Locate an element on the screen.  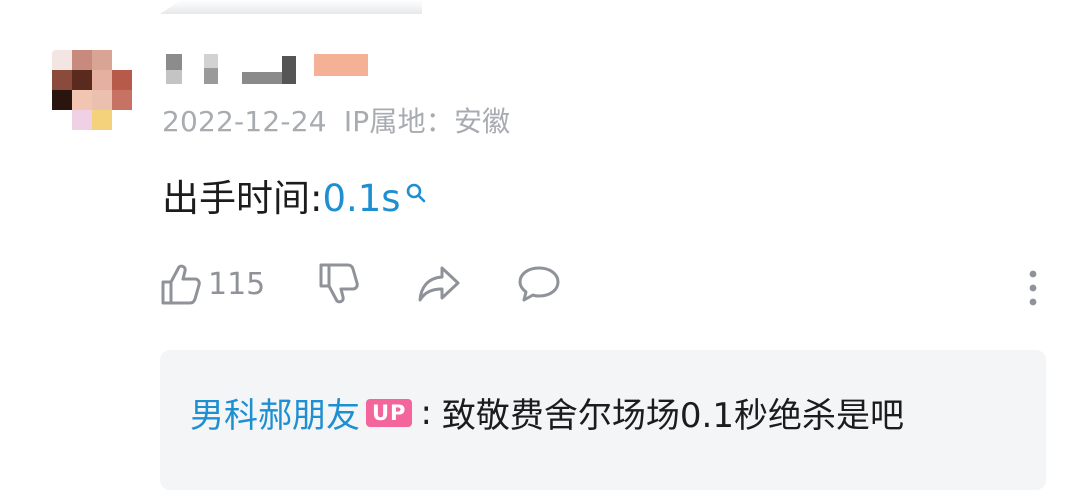
thumbs-down-icon is located at coordinates (339, 283).